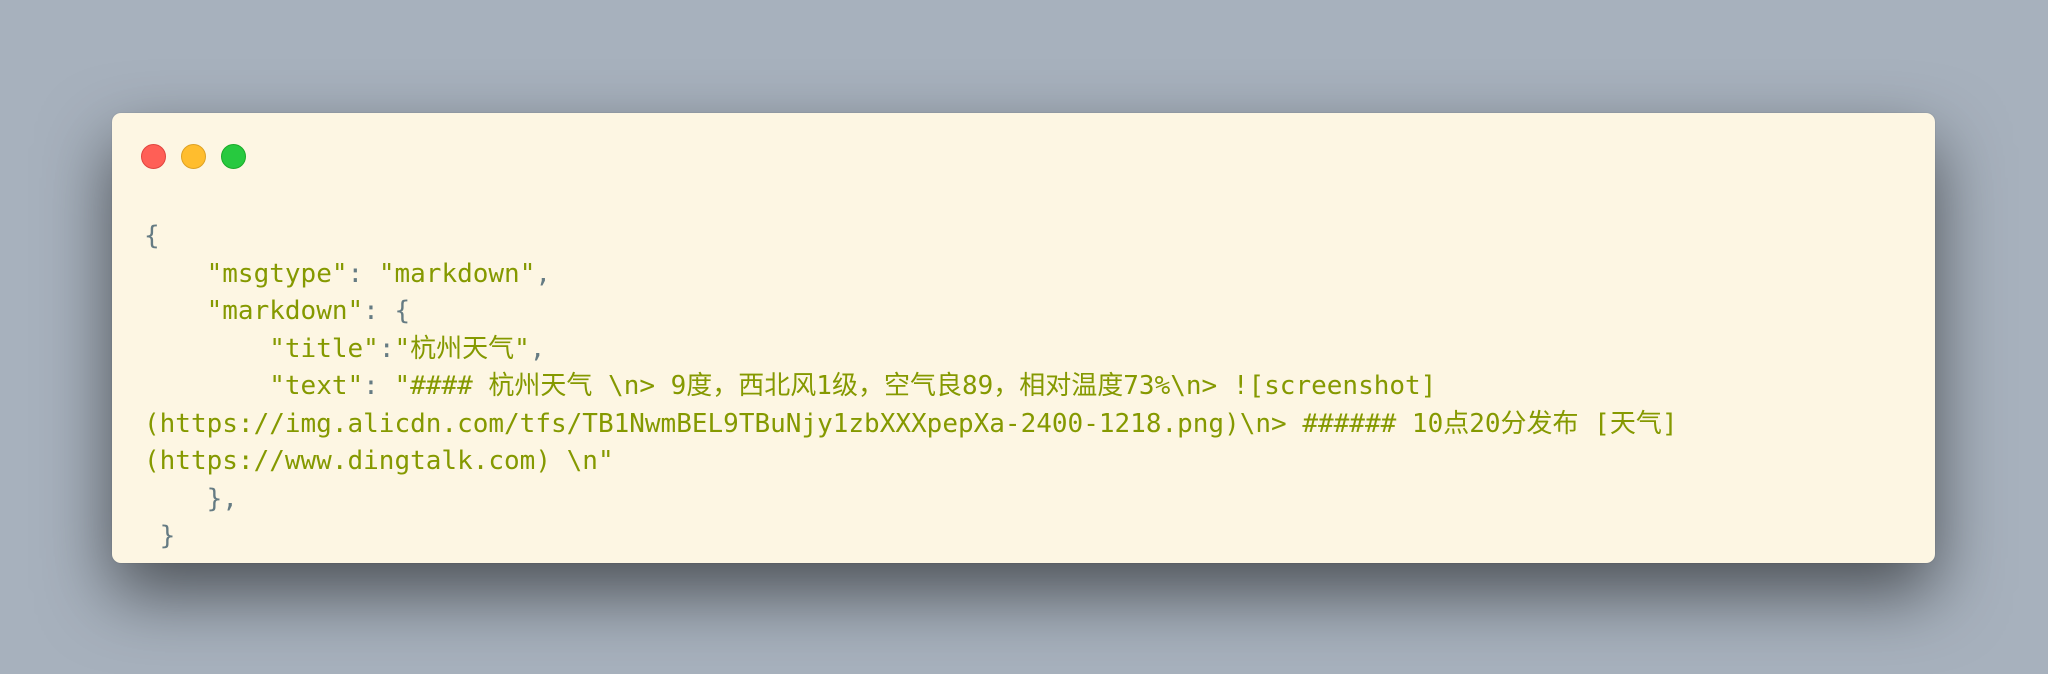 The width and height of the screenshot is (2048, 674). What do you see at coordinates (1029, 537) in the screenshot?
I see `code-line: }` at bounding box center [1029, 537].